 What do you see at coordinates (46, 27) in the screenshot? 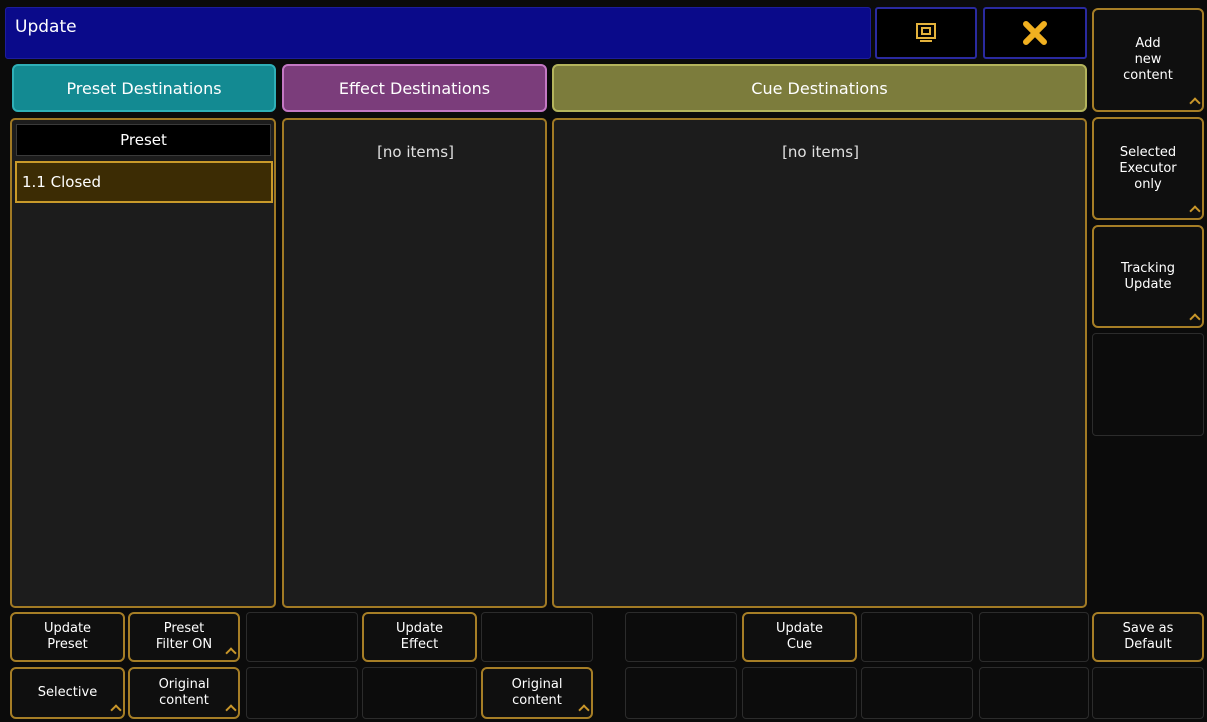
I see `window-title: Update` at bounding box center [46, 27].